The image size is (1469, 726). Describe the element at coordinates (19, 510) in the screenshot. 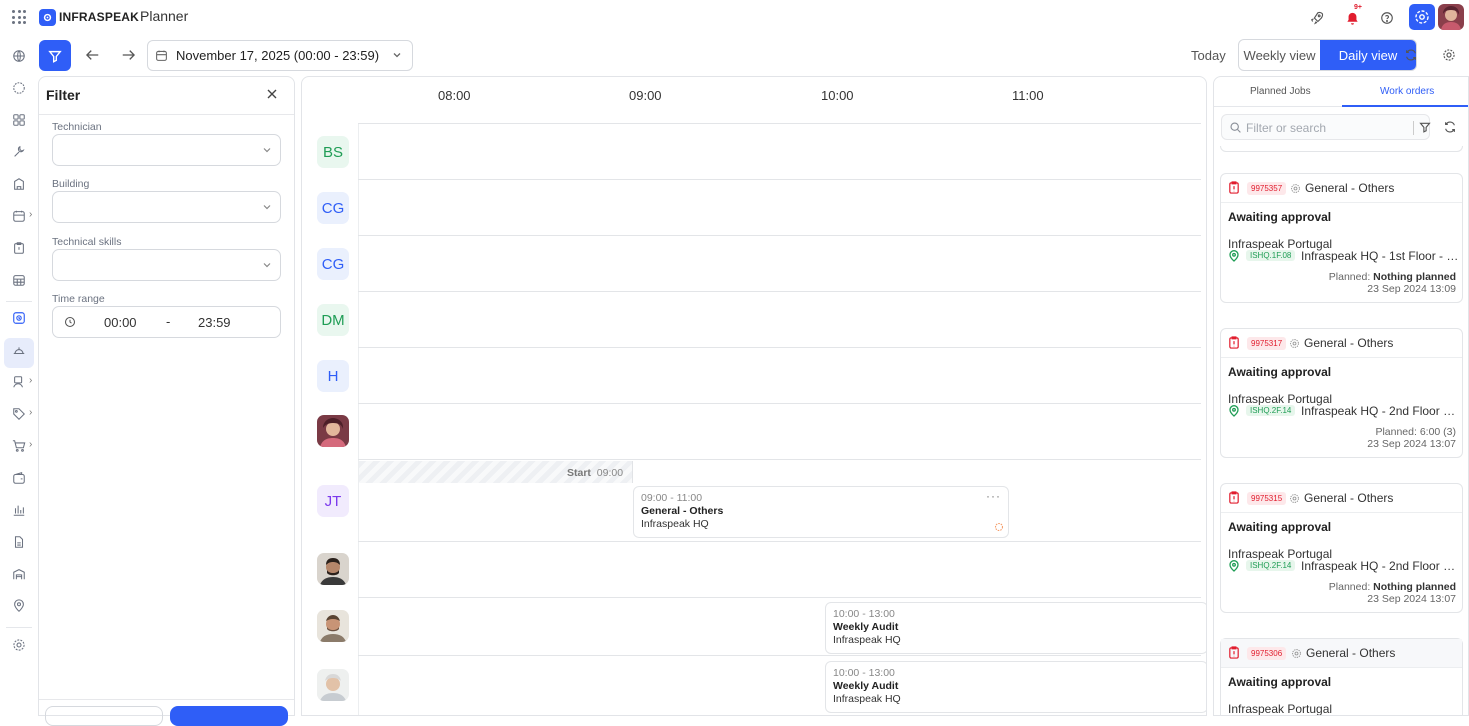

I see `bar-chart-icon` at that location.